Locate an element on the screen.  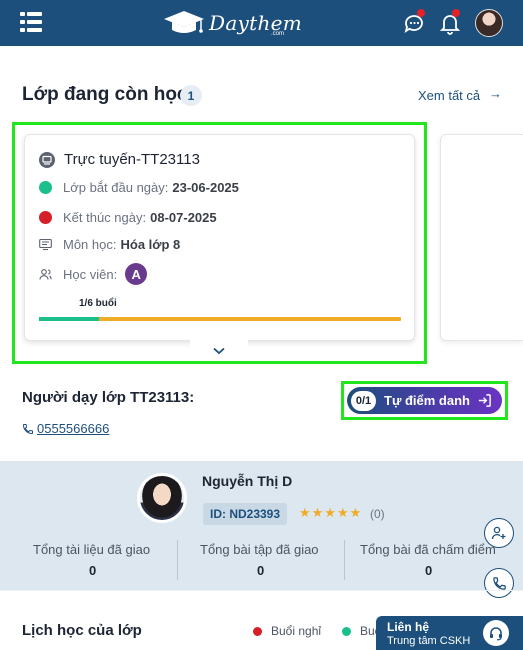
teacher-name: Nguyễn Thị D is located at coordinates (247, 481).